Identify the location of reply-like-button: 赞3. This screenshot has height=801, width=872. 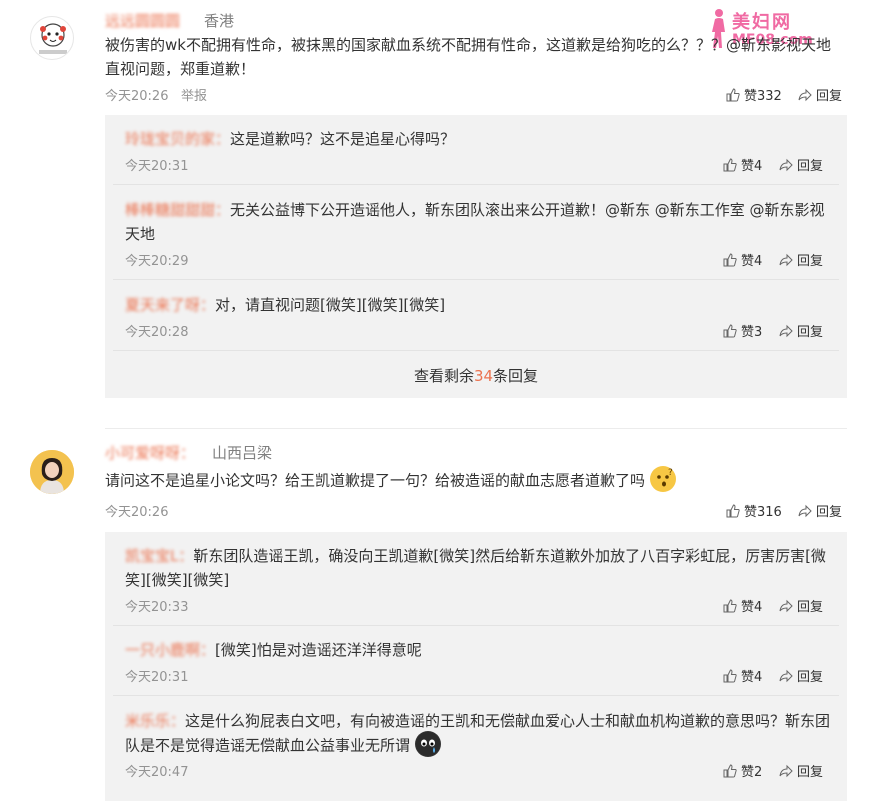
(742, 330).